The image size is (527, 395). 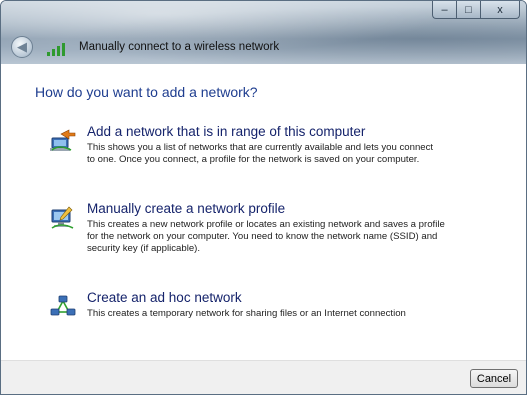 I want to click on caption-buttons: – □ x, so click(x=476, y=10).